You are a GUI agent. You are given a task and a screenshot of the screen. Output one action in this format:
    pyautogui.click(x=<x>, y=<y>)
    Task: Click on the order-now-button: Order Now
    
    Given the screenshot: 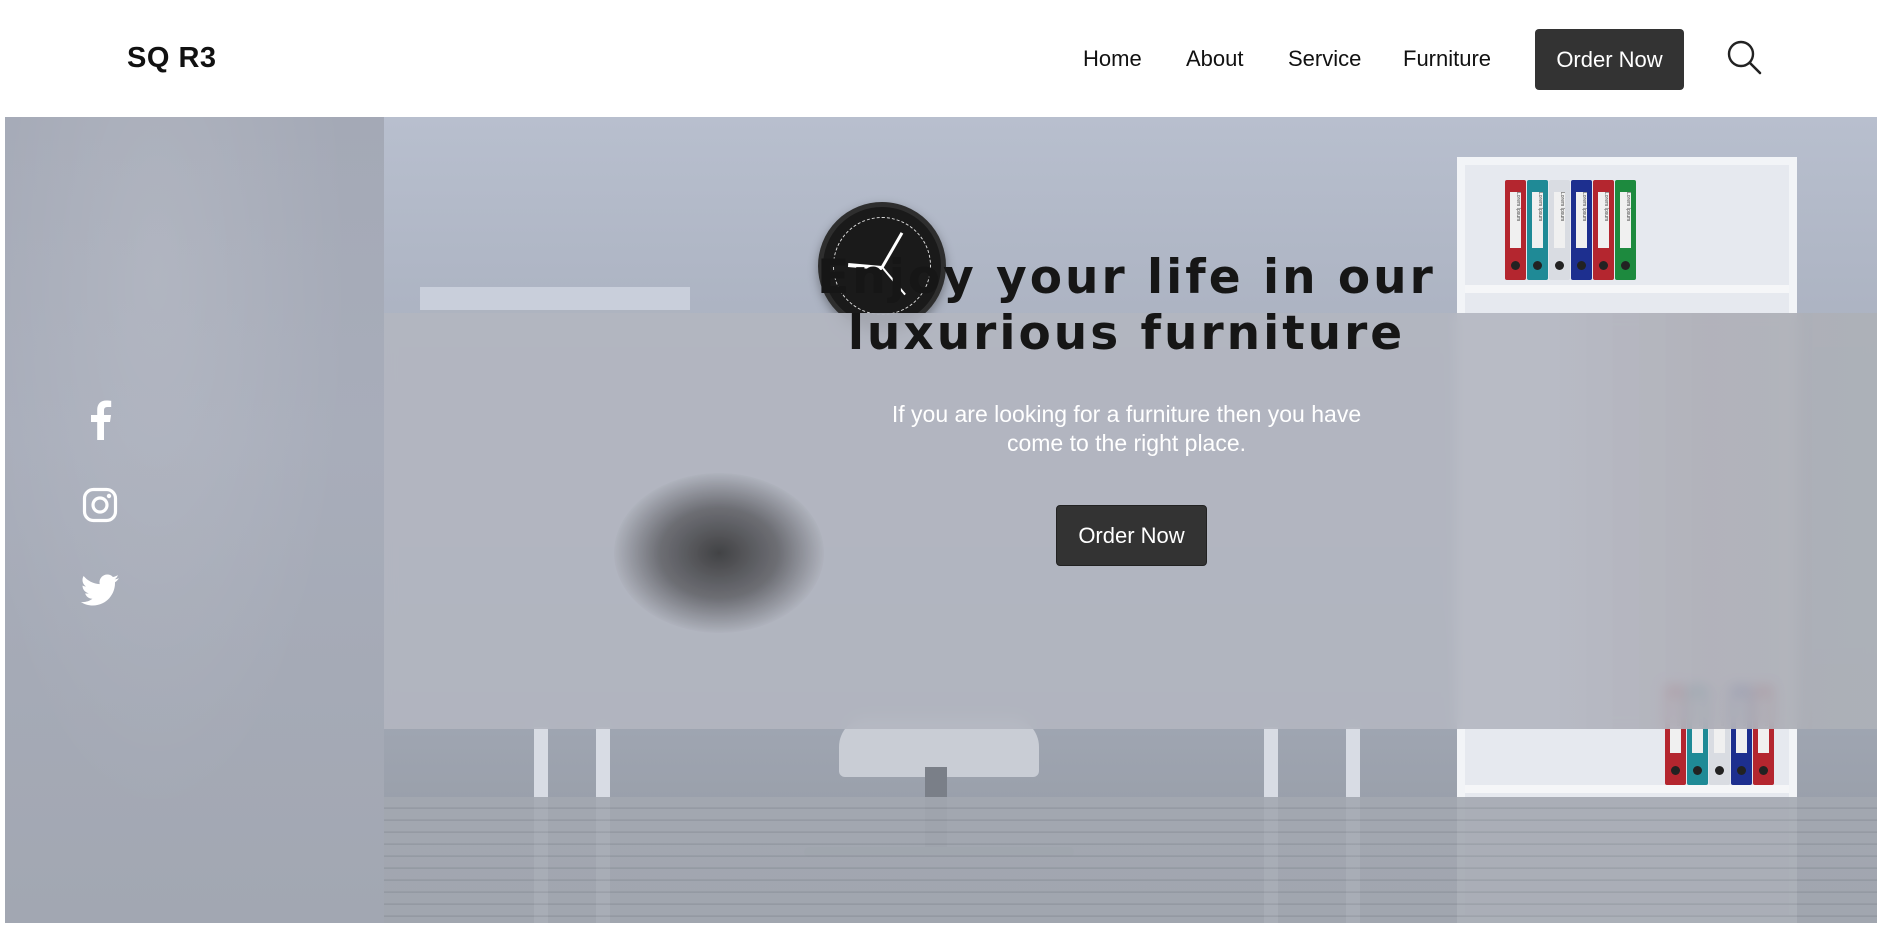 What is the action you would take?
    pyautogui.click(x=1609, y=59)
    